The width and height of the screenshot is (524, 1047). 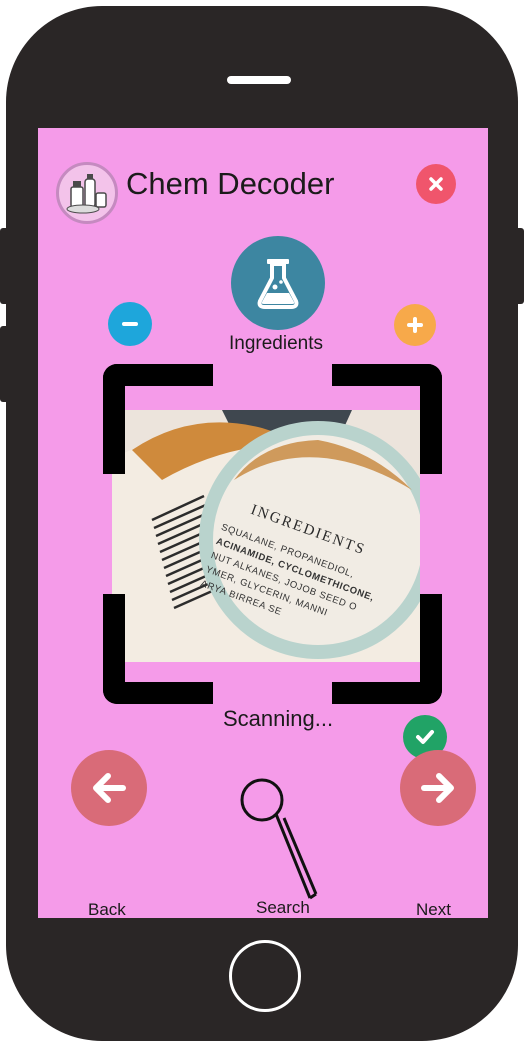 I want to click on next-label: Next, so click(x=433, y=909).